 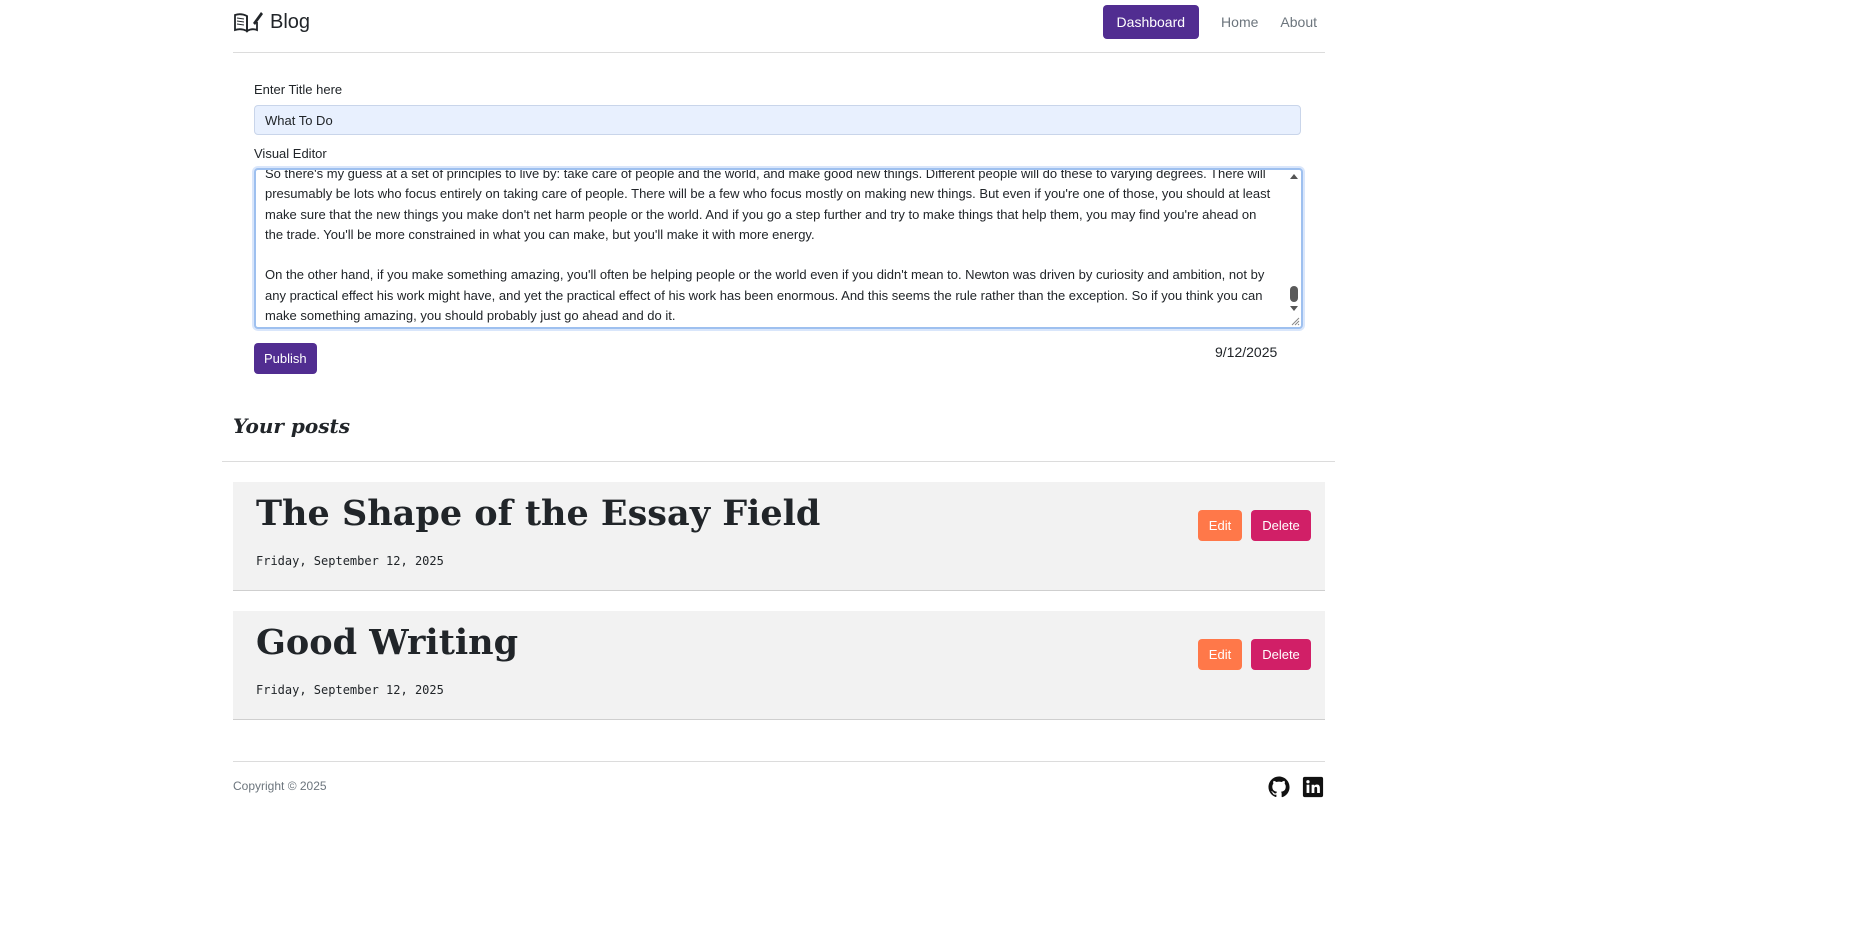 What do you see at coordinates (285, 358) in the screenshot?
I see `publish-button: Publish` at bounding box center [285, 358].